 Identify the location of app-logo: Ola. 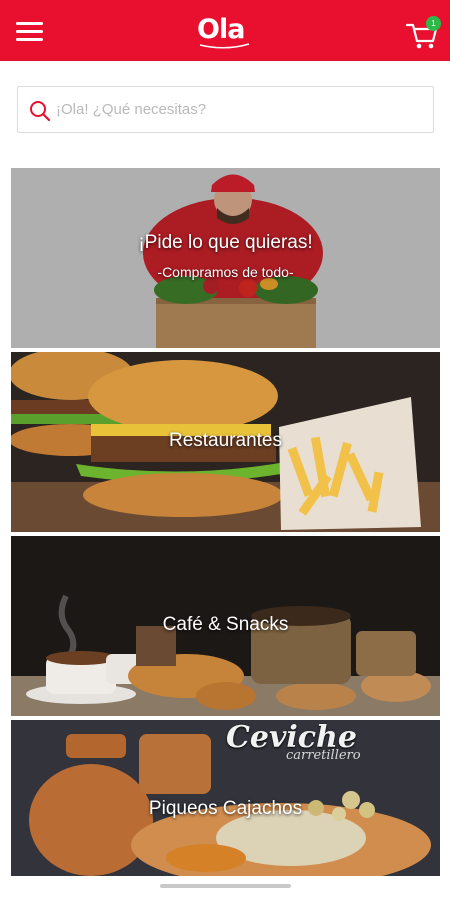
(226, 32).